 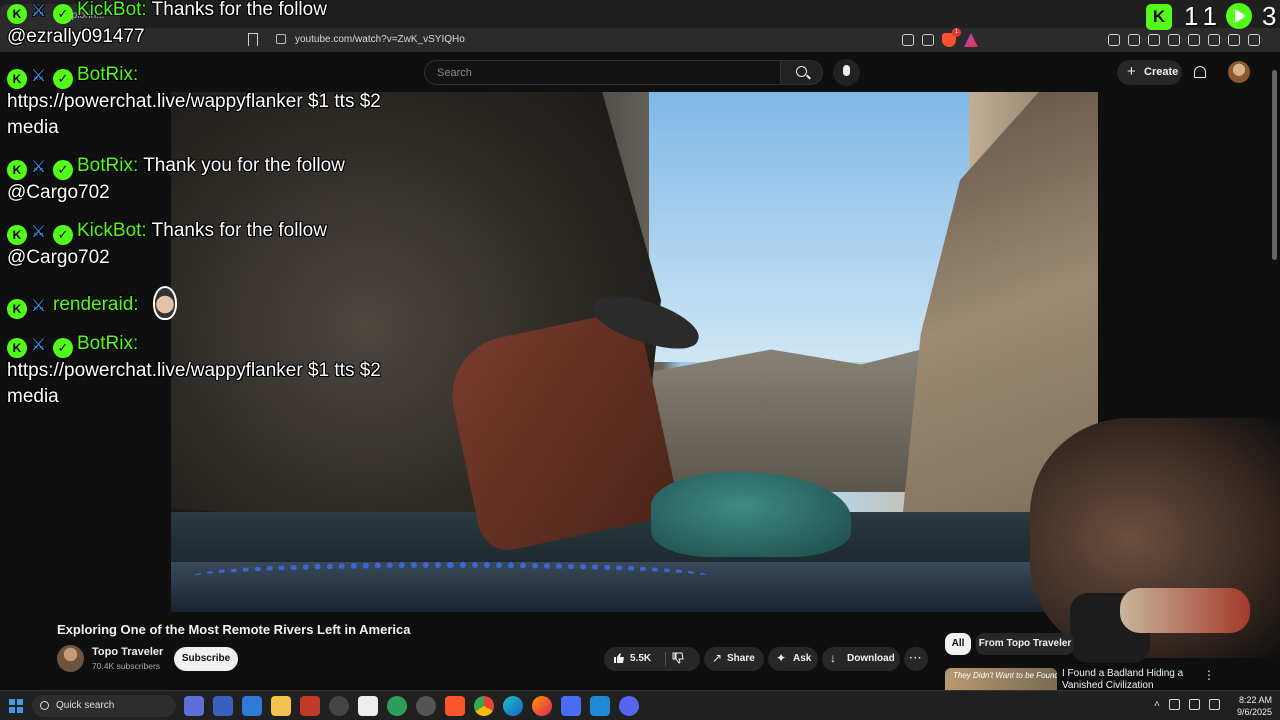 I want to click on thumbs-down-icon, so click(x=678, y=658).